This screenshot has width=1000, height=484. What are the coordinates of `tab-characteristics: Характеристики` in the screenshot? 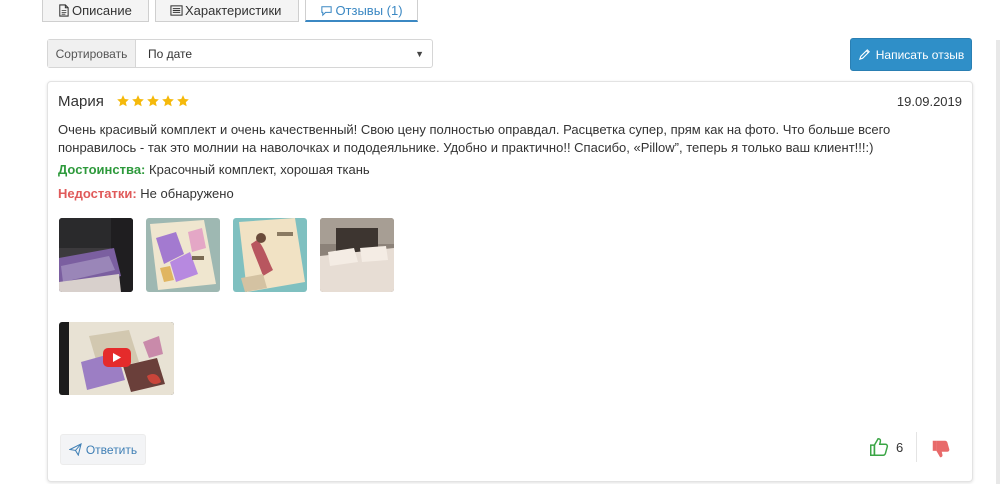 It's located at (227, 11).